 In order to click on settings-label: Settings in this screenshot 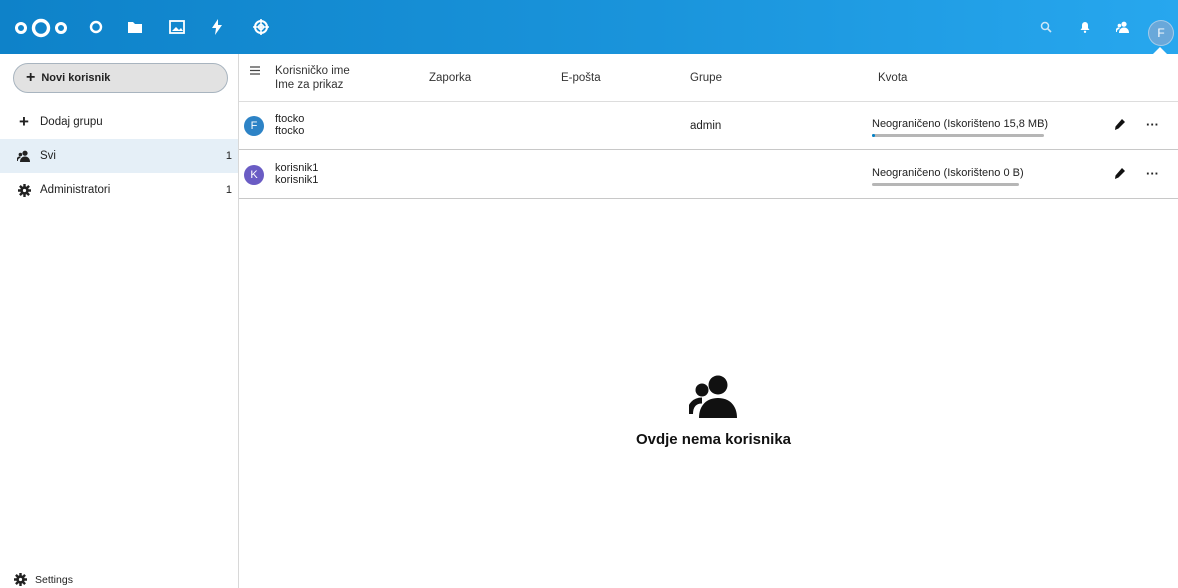, I will do `click(54, 579)`.